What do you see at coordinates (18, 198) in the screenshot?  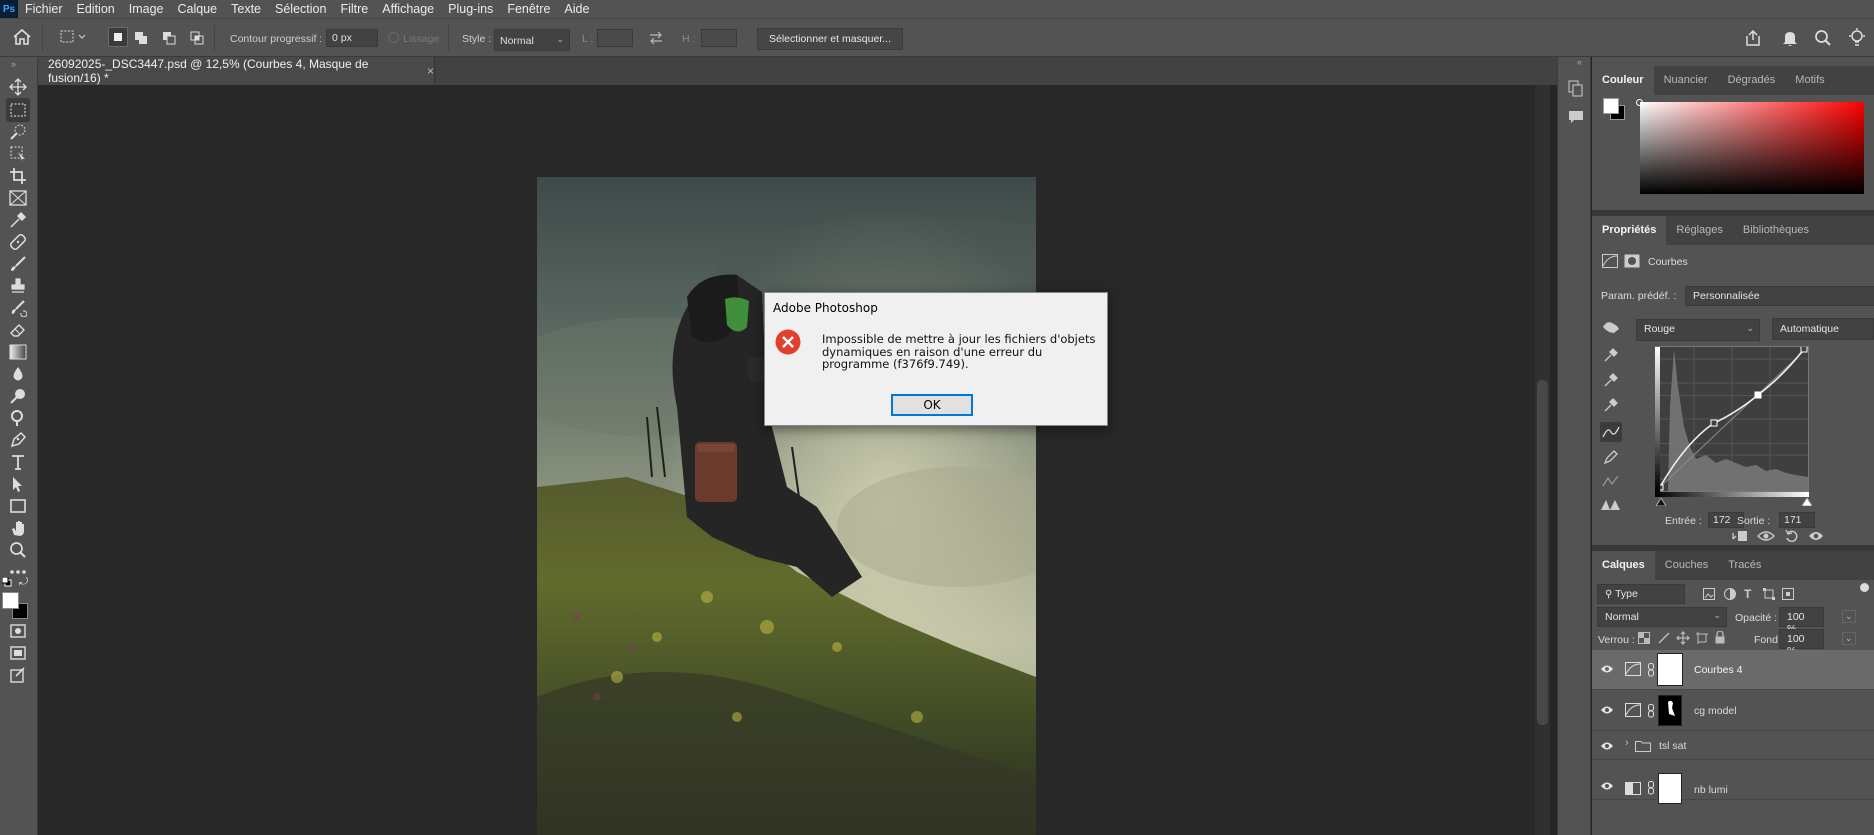 I see `frame-tool-icon` at bounding box center [18, 198].